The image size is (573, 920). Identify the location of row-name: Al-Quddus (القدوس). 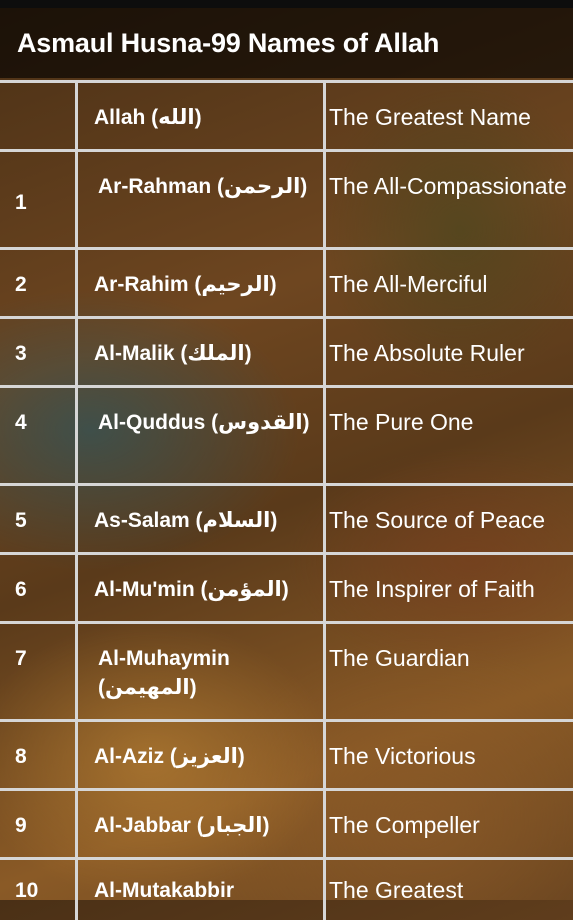
(199, 435).